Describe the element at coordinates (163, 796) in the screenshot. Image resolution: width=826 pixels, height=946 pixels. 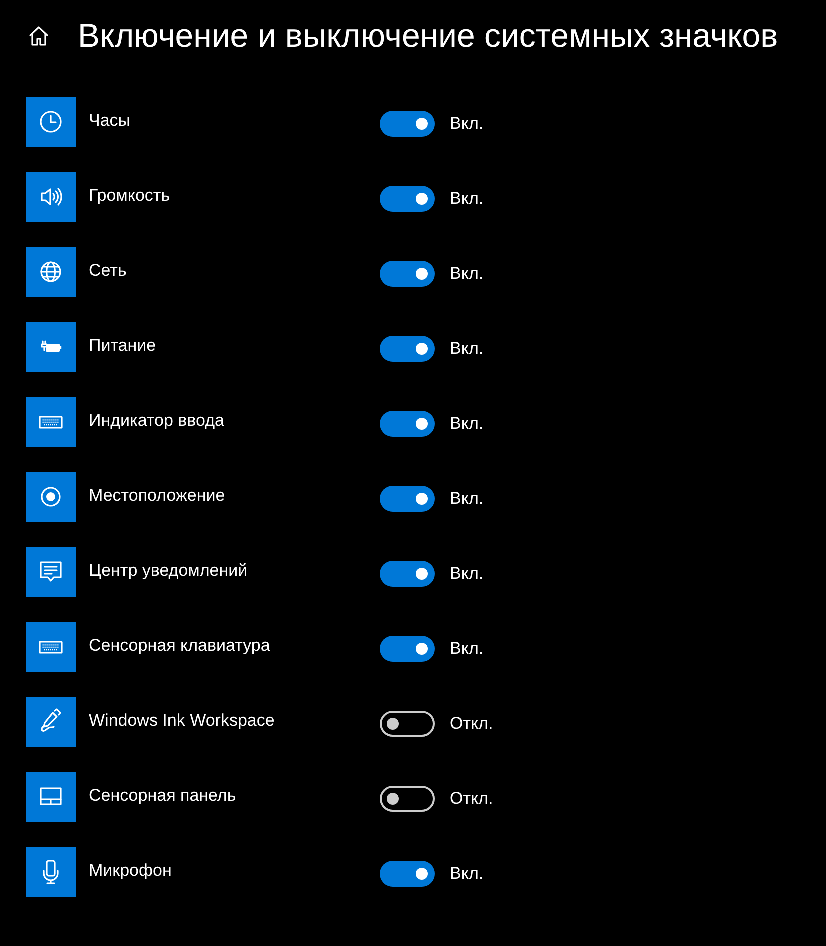
I see `setting-label: Сенсорная панель` at that location.